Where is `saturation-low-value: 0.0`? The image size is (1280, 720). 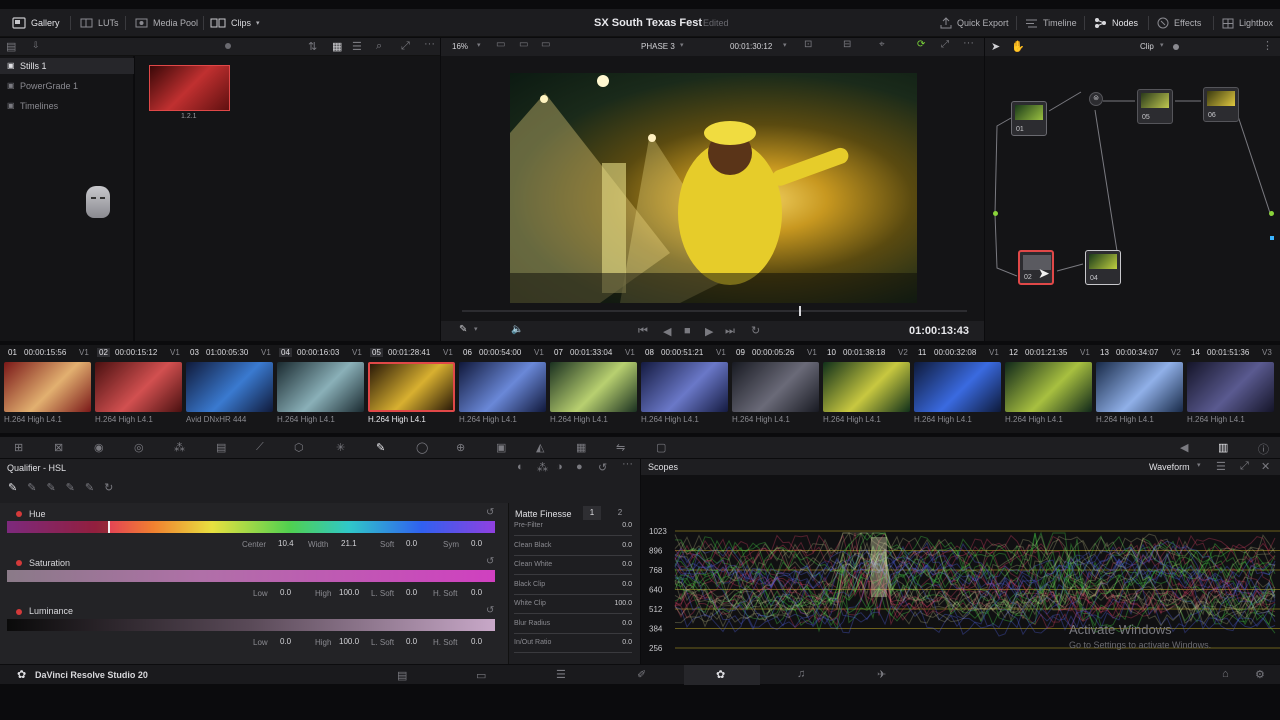
saturation-low-value: 0.0 is located at coordinates (285, 592).